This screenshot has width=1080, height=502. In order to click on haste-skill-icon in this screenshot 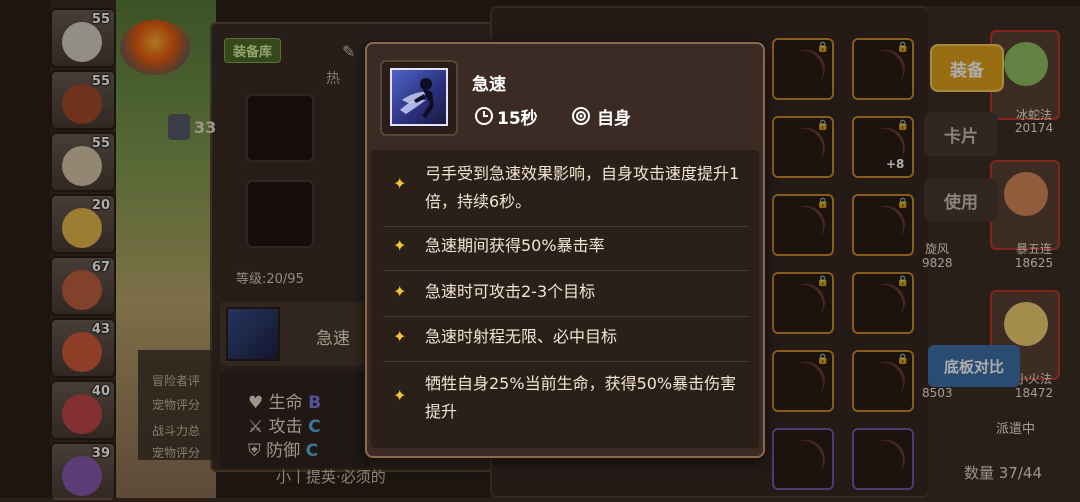, I will do `click(419, 97)`.